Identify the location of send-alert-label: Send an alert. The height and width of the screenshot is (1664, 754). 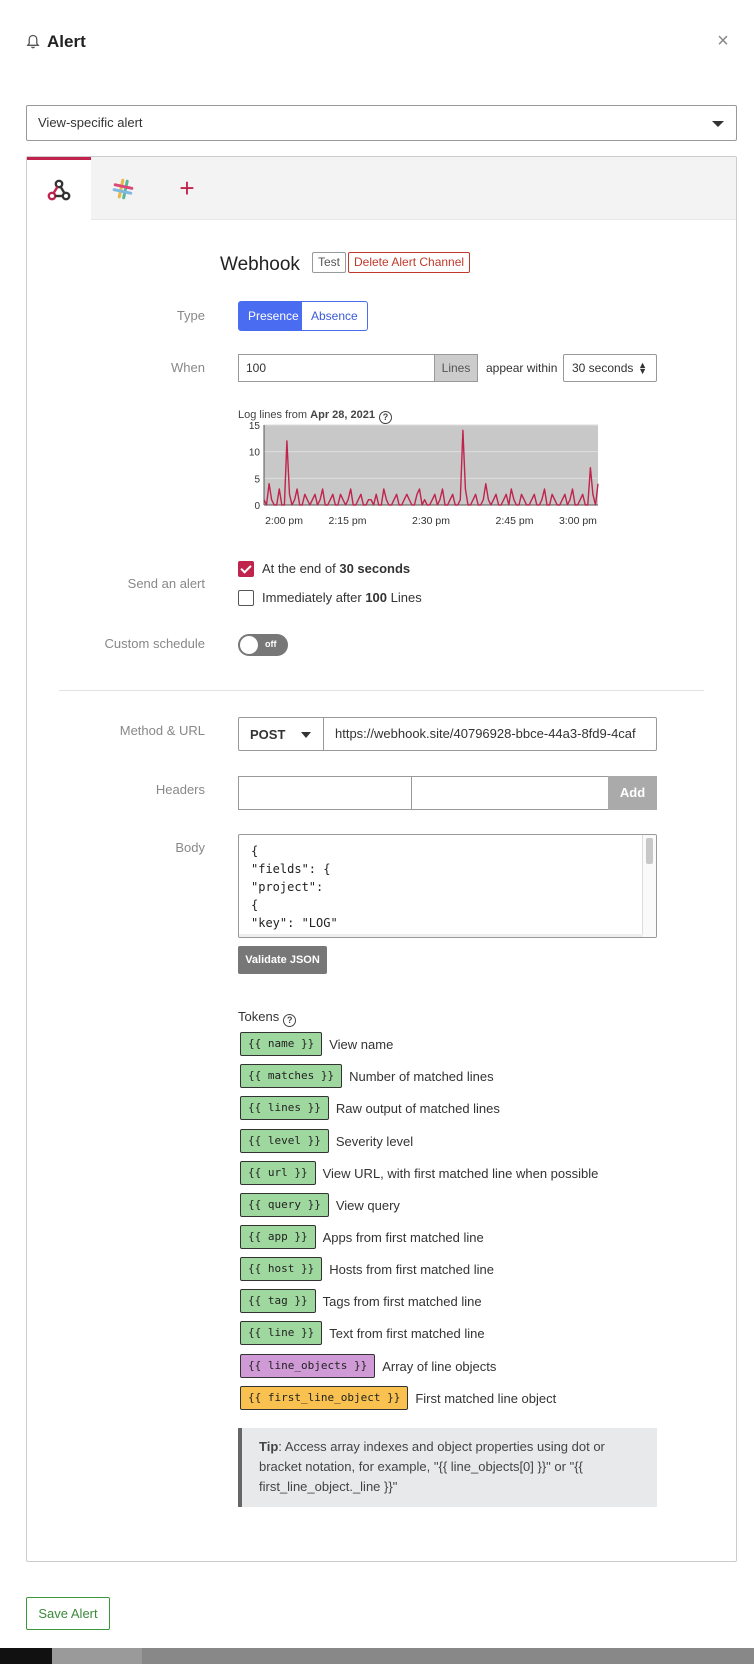
(166, 583).